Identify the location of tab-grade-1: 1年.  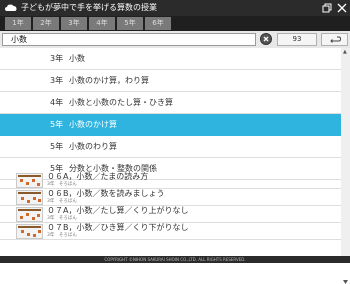
(18, 23).